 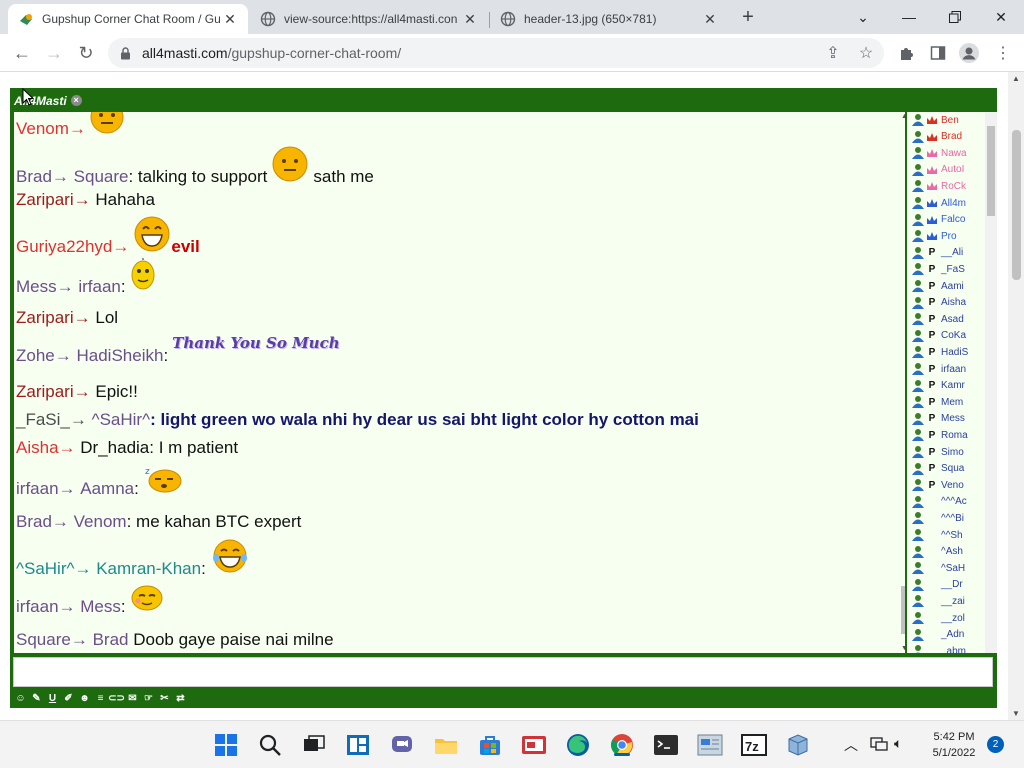 I want to click on recipient-name: Square, so click(x=101, y=177).